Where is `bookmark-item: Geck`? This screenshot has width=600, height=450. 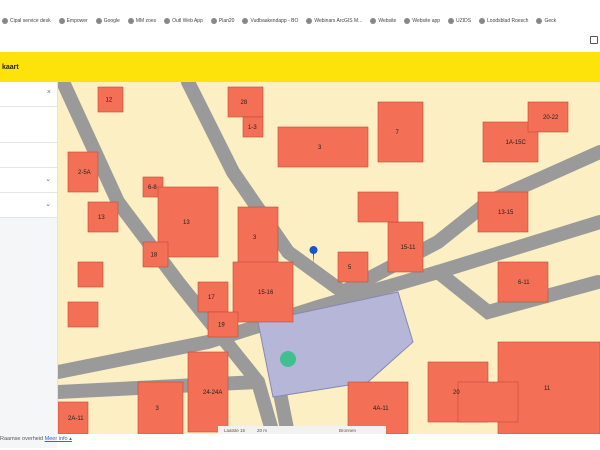 bookmark-item: Geck is located at coordinates (546, 21).